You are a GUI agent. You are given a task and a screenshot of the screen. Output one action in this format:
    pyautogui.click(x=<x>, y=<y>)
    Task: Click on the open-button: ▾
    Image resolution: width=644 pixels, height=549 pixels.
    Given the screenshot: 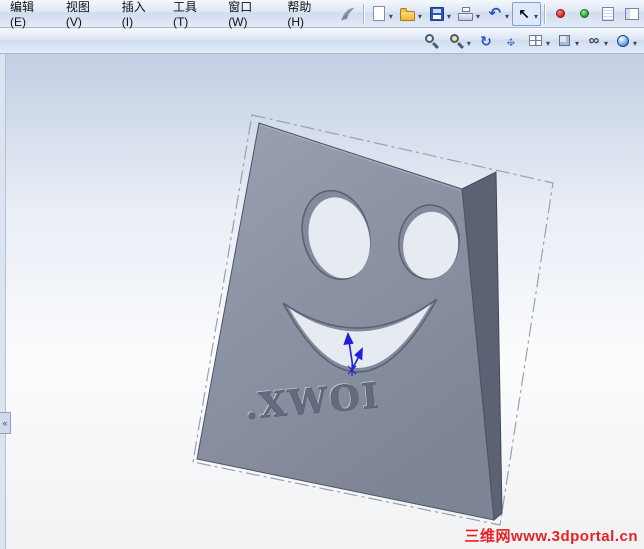 What is the action you would take?
    pyautogui.click(x=410, y=14)
    